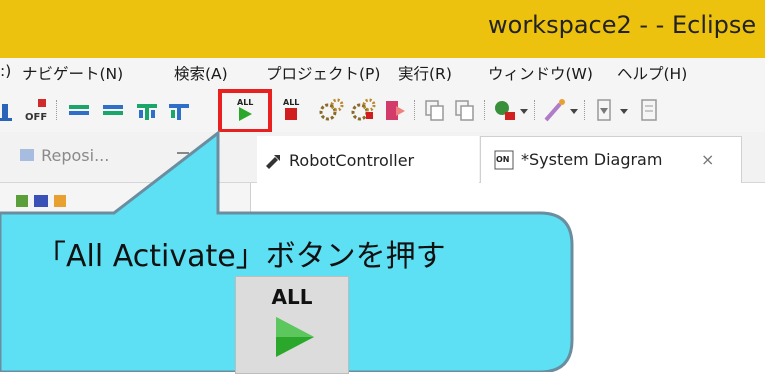  What do you see at coordinates (323, 73) in the screenshot?
I see `menu-item-project: プロジェクト(P)` at bounding box center [323, 73].